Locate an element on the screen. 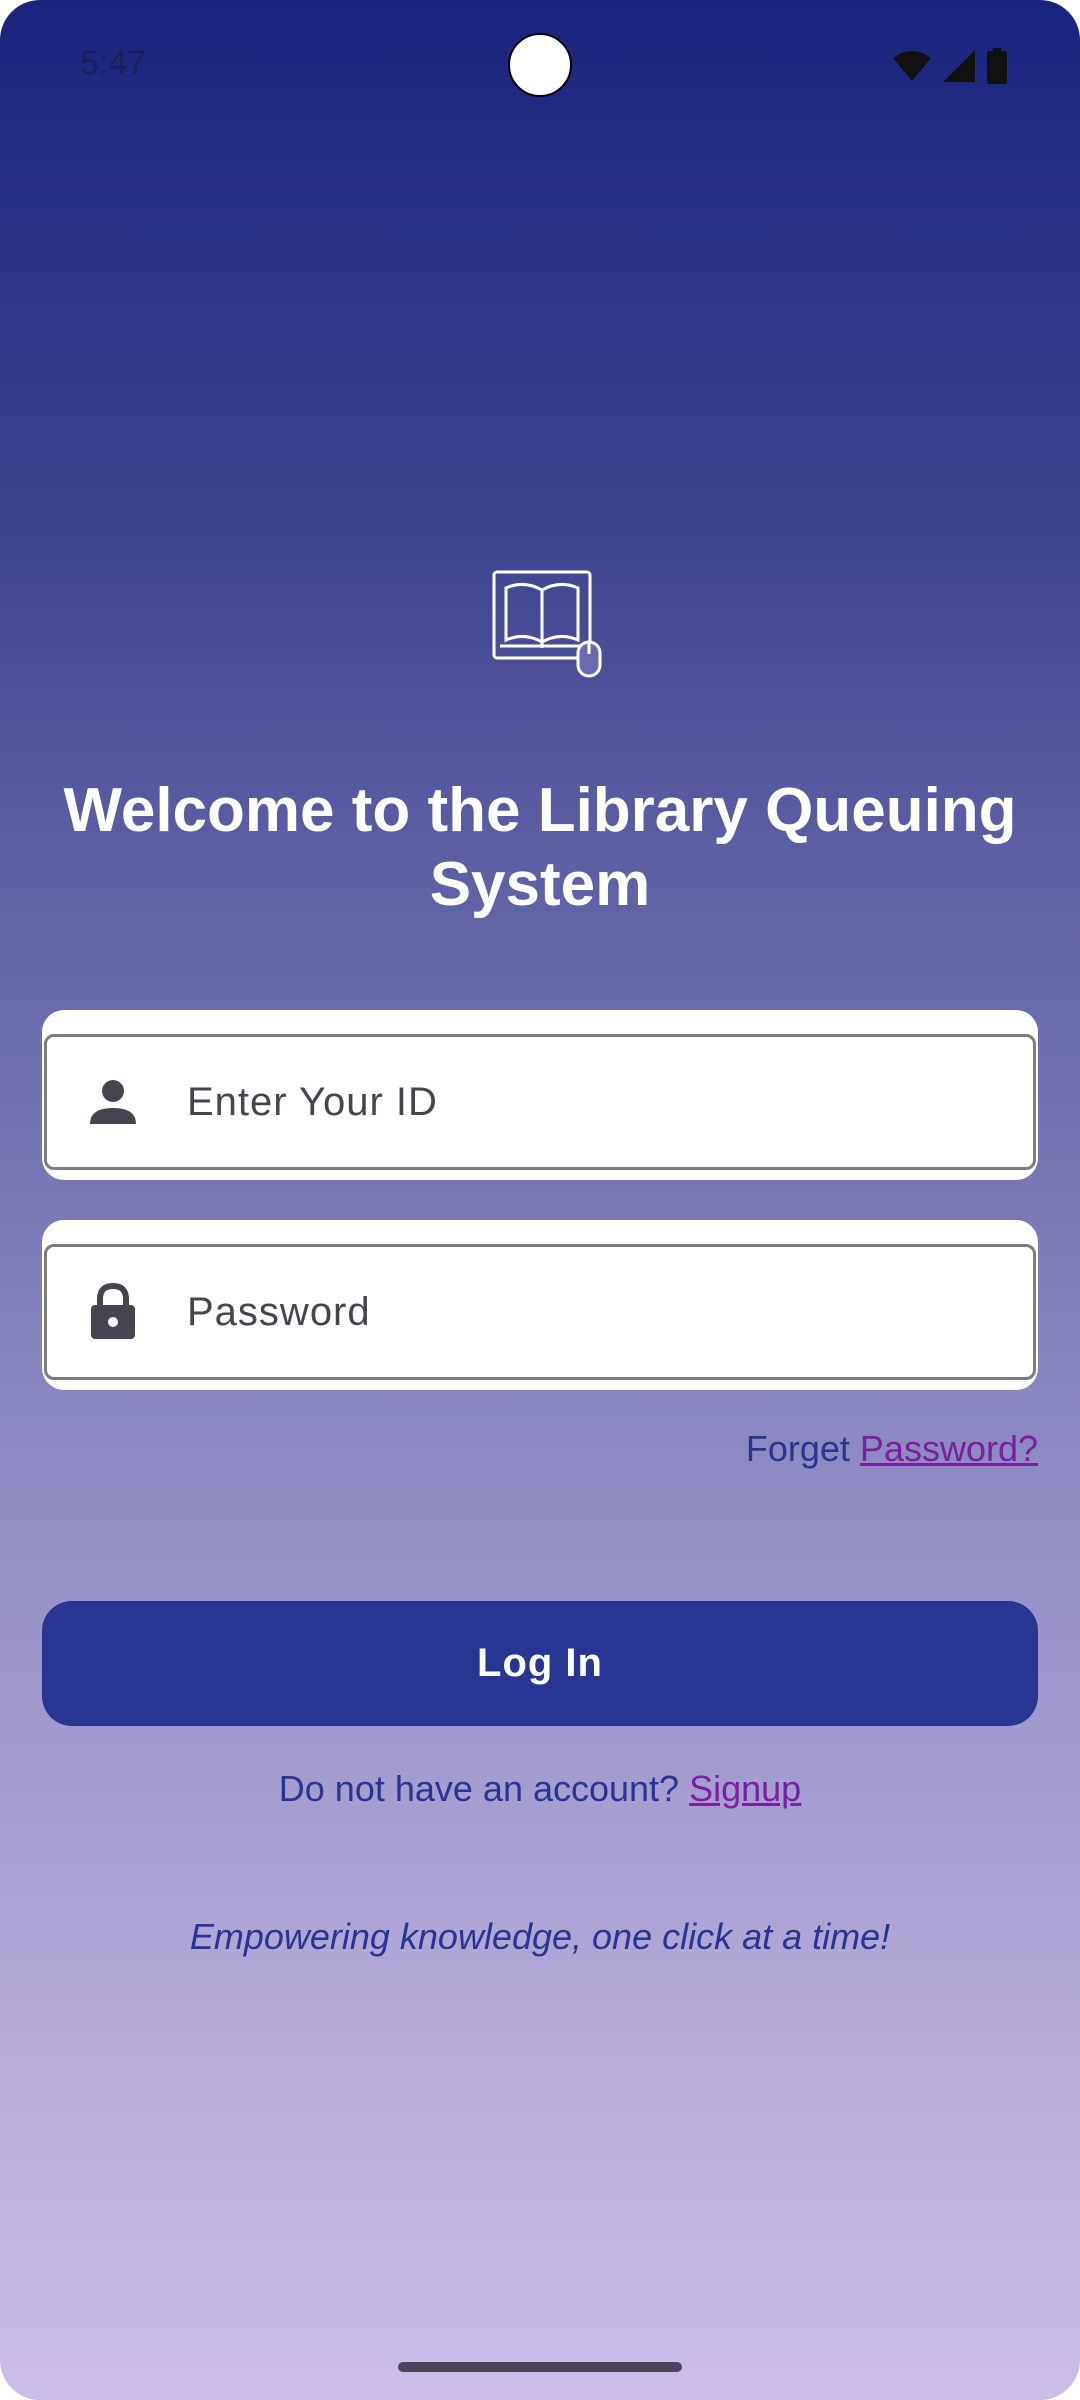 The height and width of the screenshot is (2400, 1080). id-field-box is located at coordinates (540, 1102).